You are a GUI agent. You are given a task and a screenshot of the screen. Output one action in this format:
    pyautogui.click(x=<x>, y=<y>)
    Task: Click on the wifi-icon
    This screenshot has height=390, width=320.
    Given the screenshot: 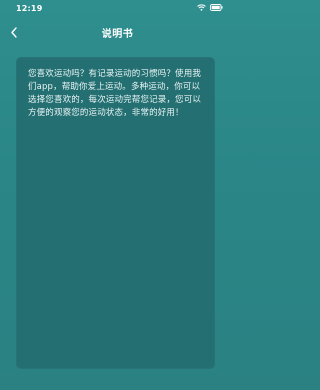 What is the action you would take?
    pyautogui.click(x=201, y=8)
    